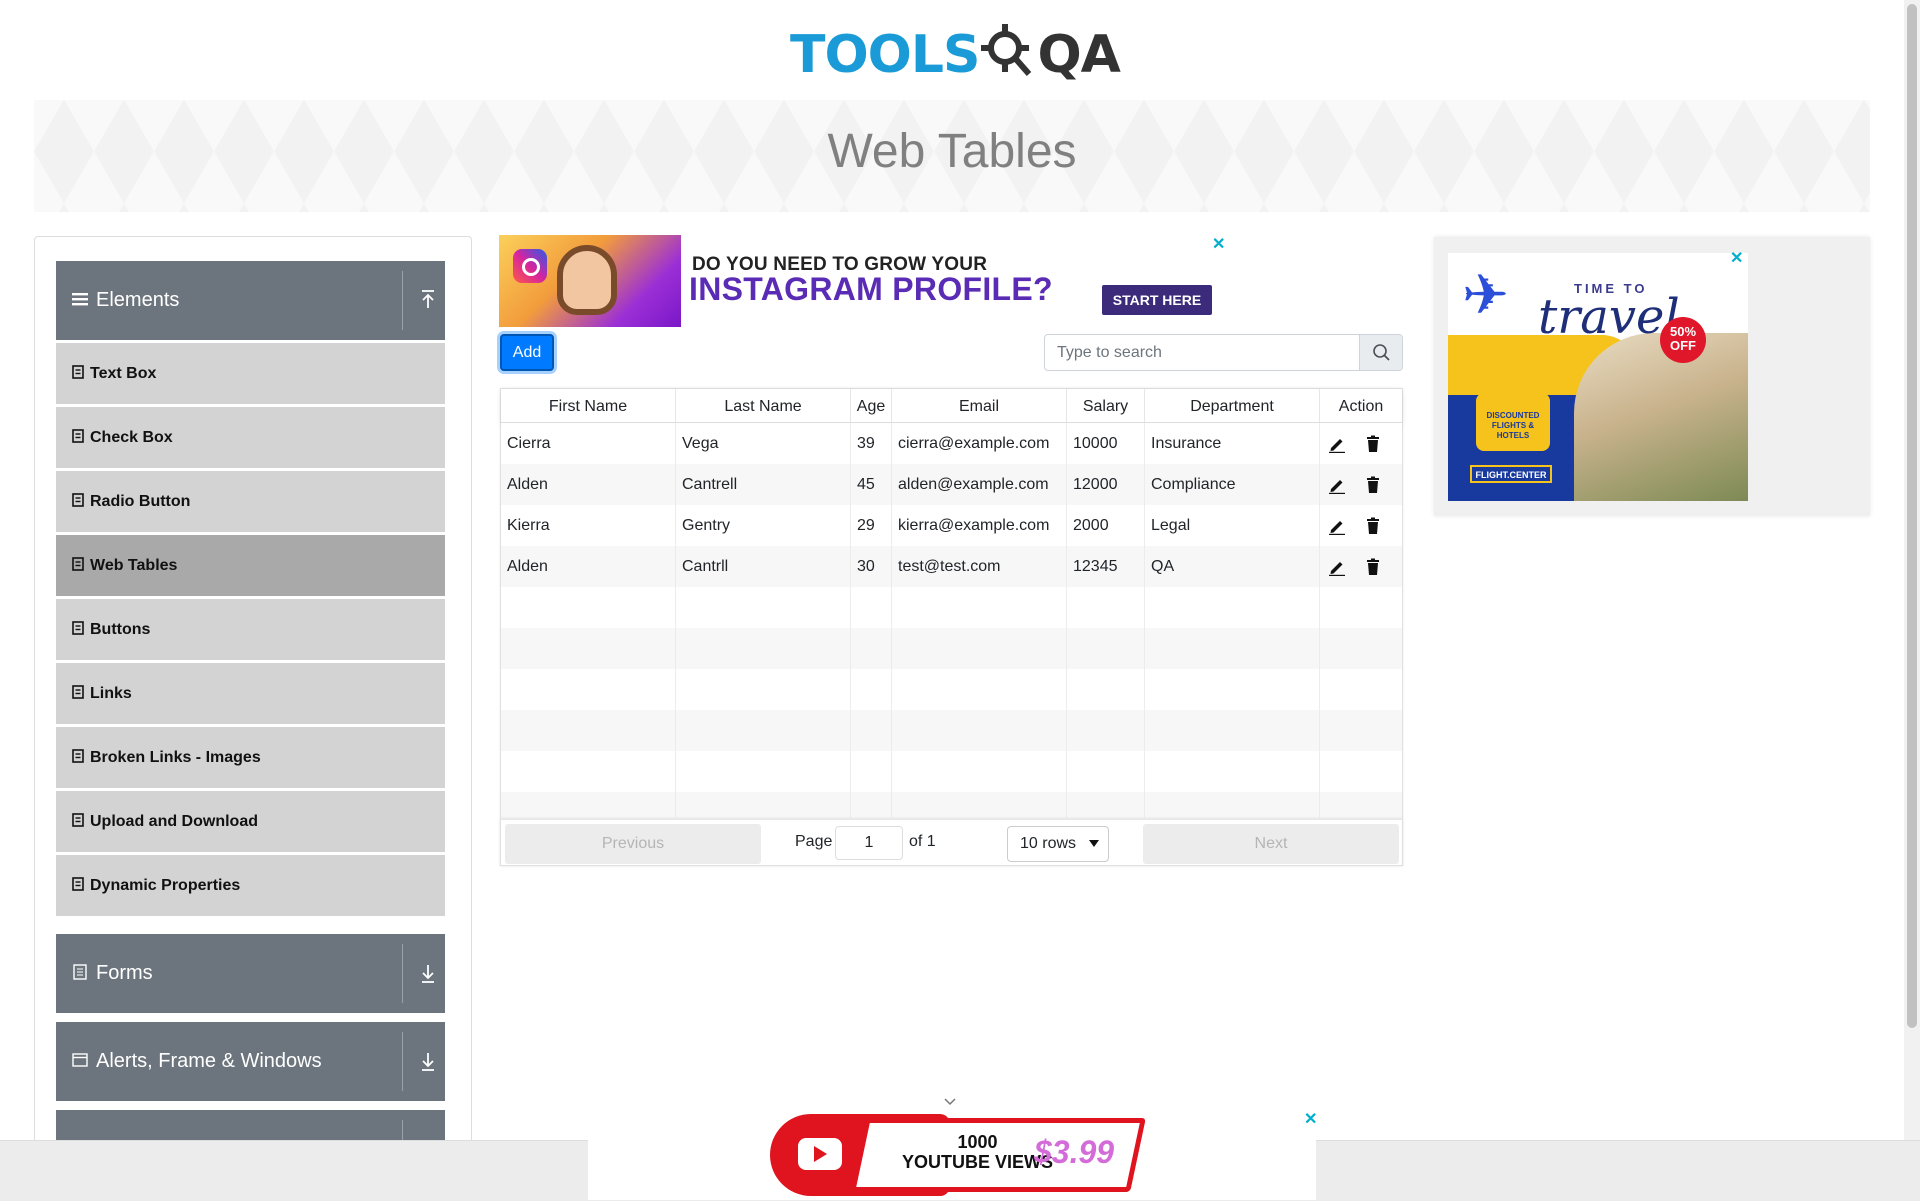  What do you see at coordinates (869, 843) in the screenshot?
I see `page-number-input: 1` at bounding box center [869, 843].